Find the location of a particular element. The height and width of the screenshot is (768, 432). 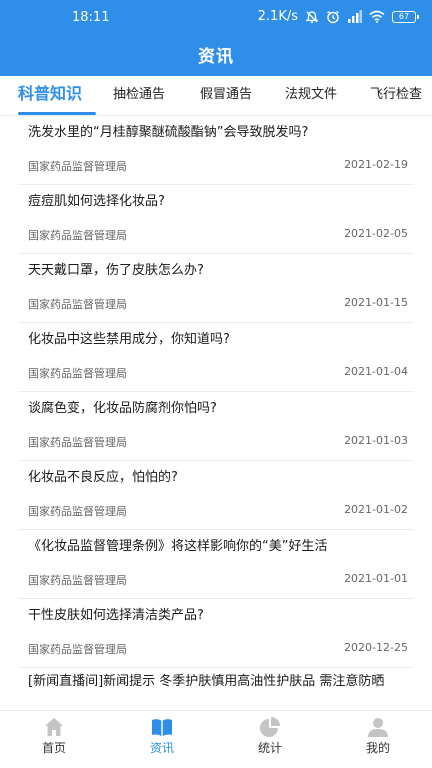

status-icons: 2.1K/s 67 is located at coordinates (338, 16).